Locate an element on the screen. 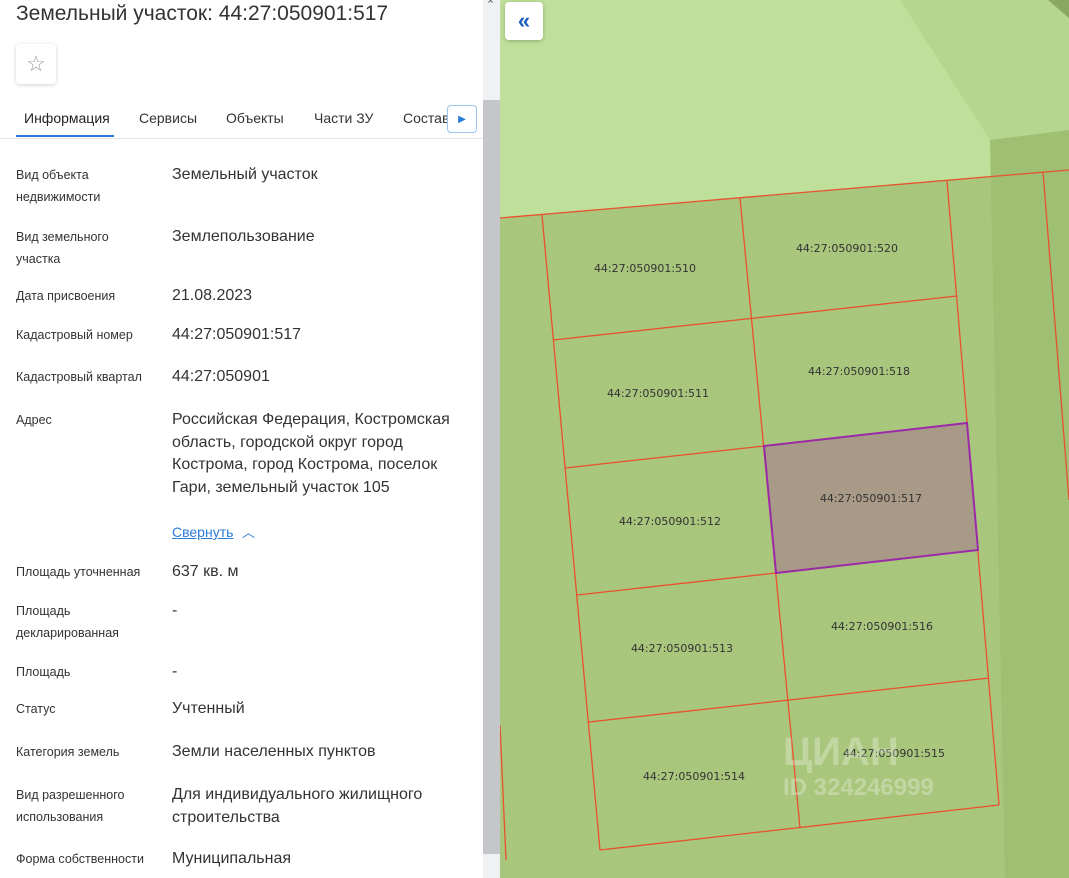  info-label: Форма собственности is located at coordinates (80, 859).